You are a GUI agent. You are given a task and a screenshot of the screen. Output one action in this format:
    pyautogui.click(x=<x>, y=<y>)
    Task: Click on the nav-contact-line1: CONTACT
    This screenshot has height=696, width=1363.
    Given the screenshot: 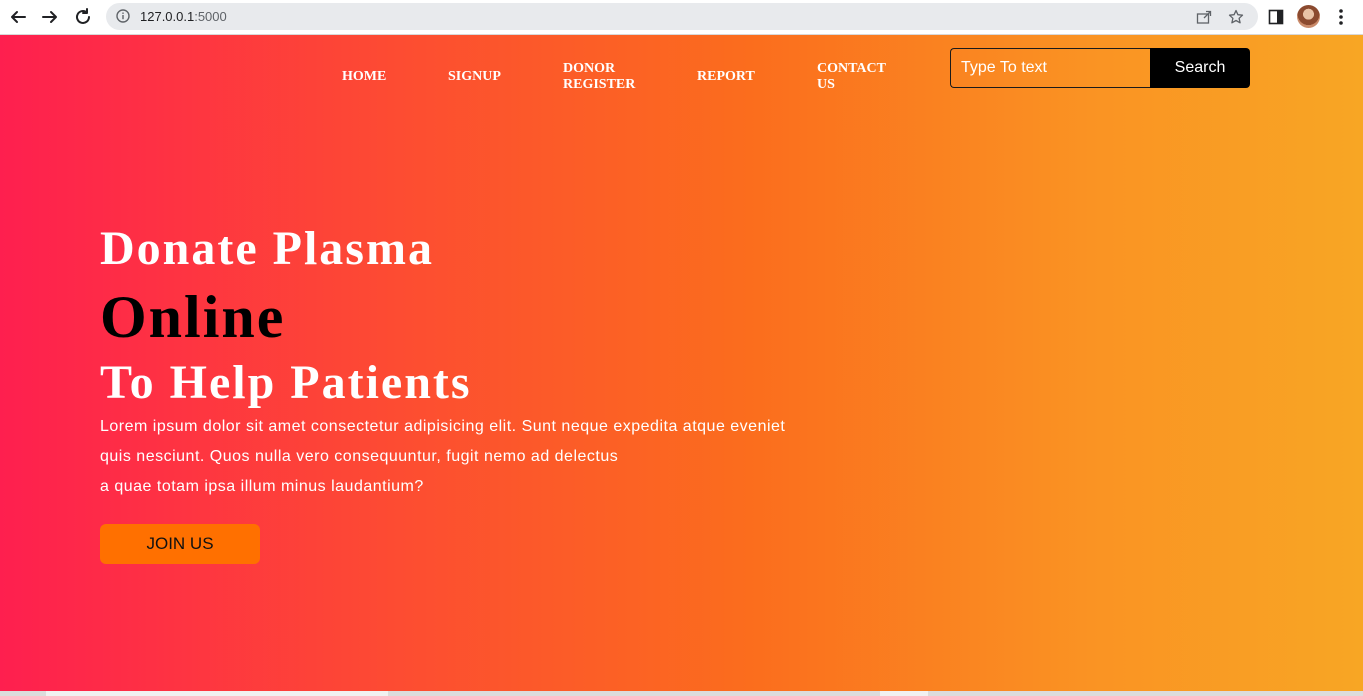 What is the action you would take?
    pyautogui.click(x=851, y=68)
    